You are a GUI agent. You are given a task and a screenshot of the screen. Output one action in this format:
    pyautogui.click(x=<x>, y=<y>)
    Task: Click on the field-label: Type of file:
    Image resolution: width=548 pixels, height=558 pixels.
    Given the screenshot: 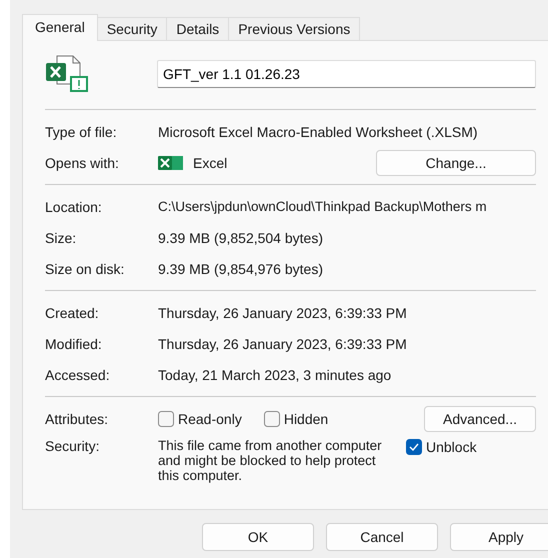 What is the action you would take?
    pyautogui.click(x=81, y=132)
    